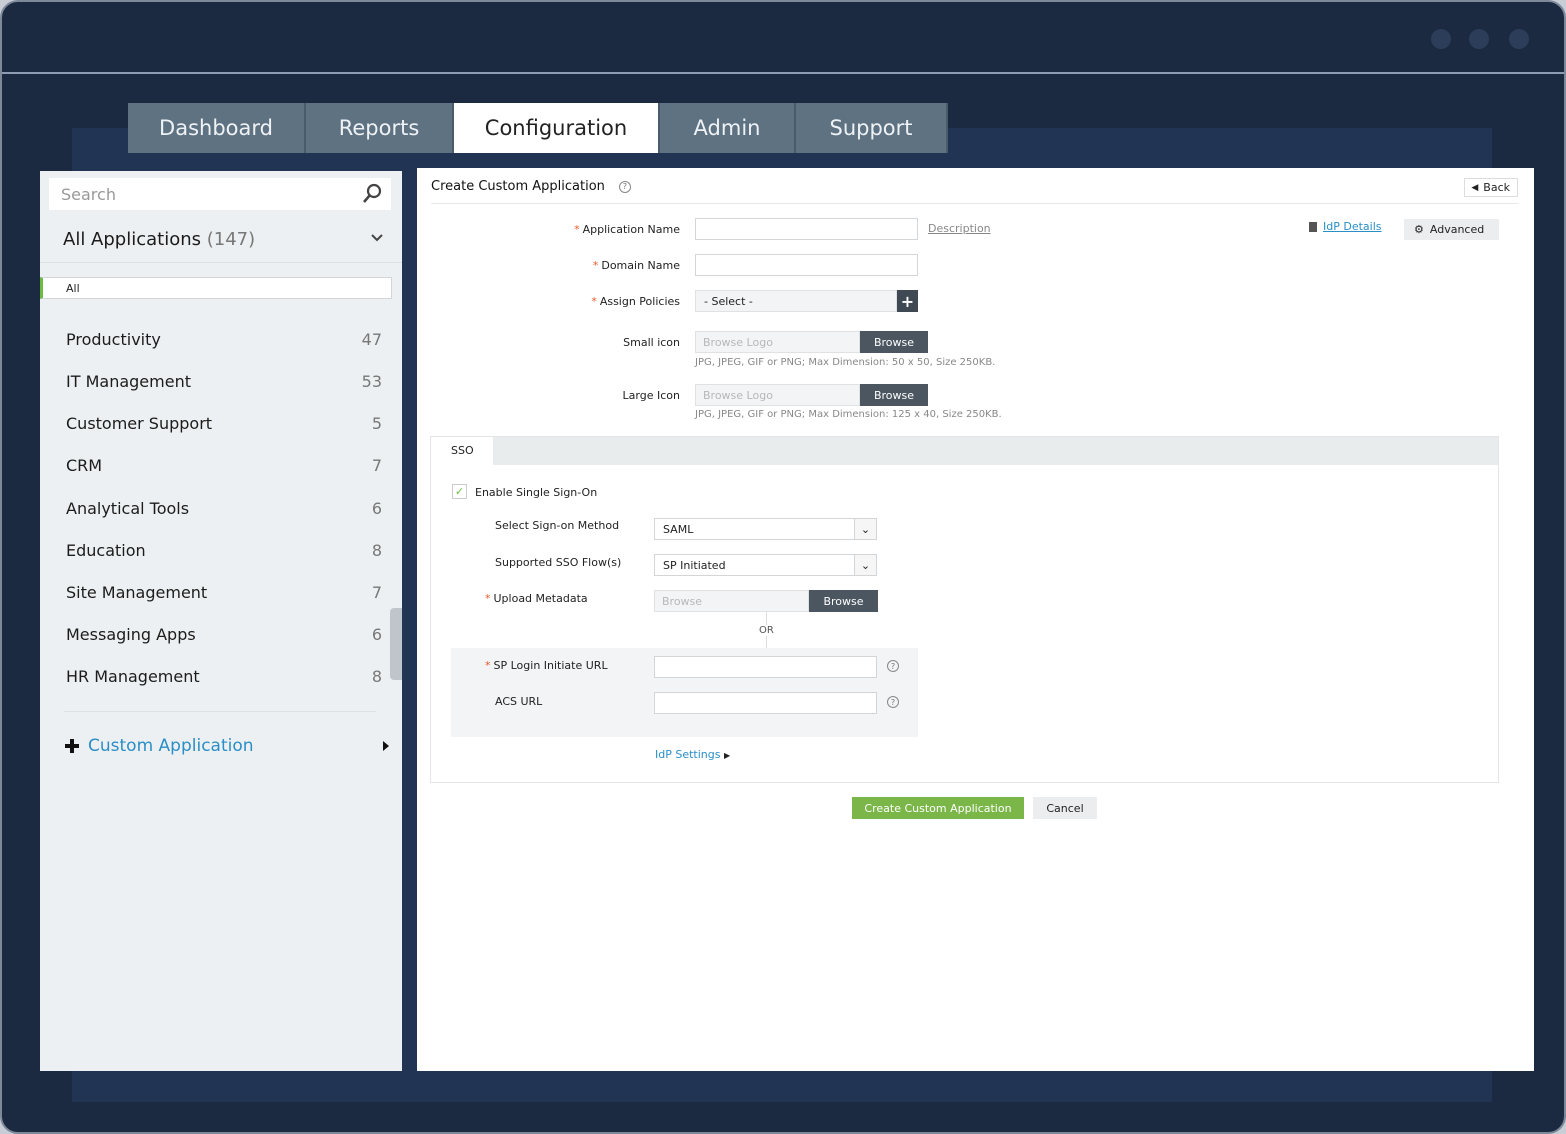 The width and height of the screenshot is (1566, 1134). I want to click on cancel-button: Cancel, so click(1065, 808).